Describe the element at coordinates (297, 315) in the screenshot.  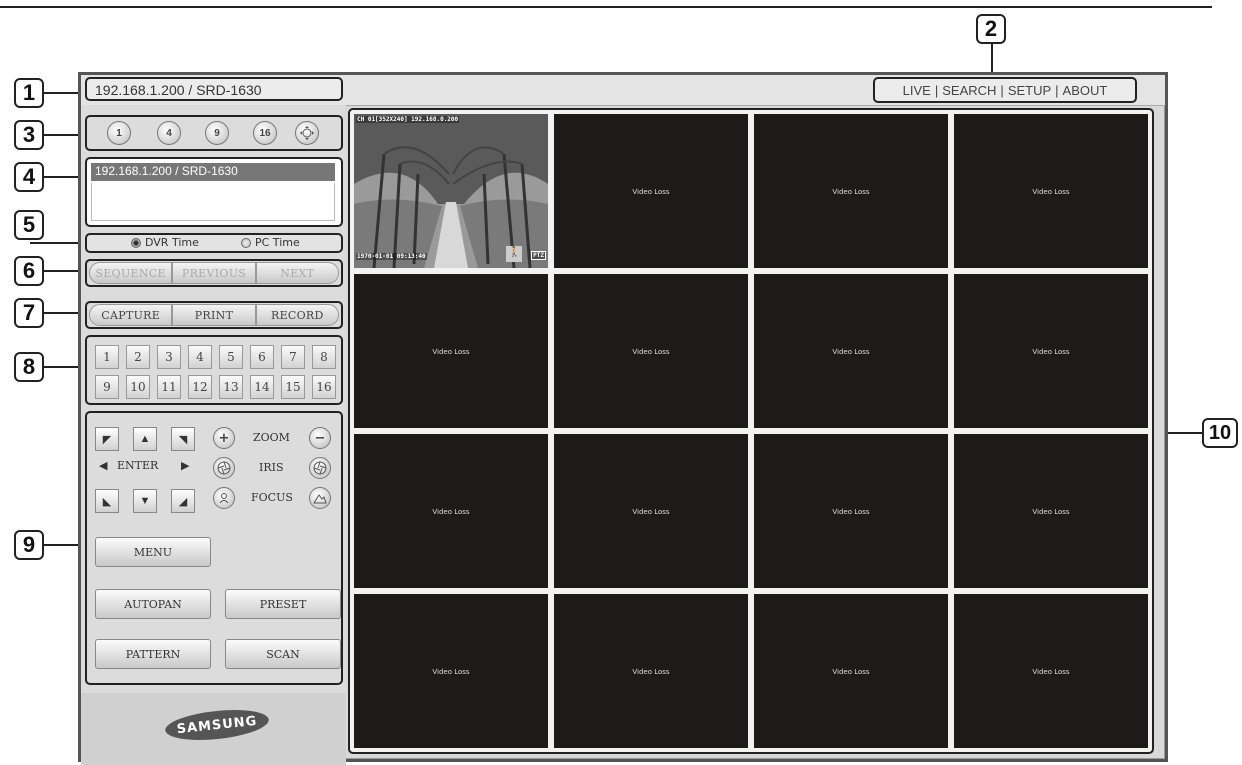
I see `record-button: RECORD` at that location.